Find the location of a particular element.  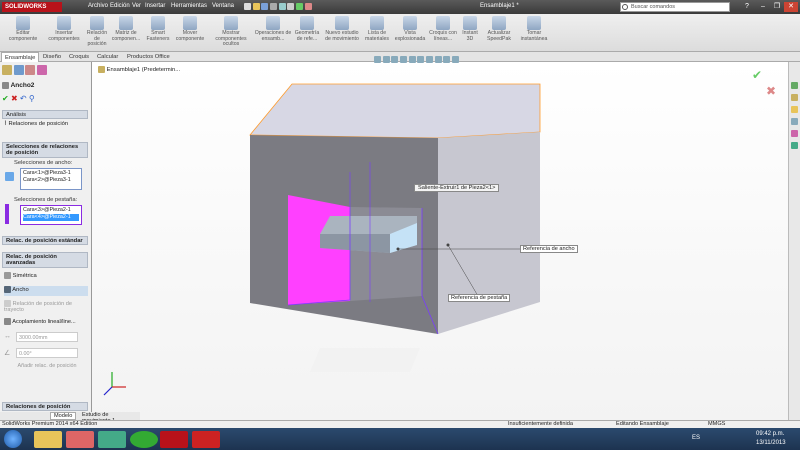

smart-fasteners-button: Smart Fasteners is located at coordinates (158, 33).